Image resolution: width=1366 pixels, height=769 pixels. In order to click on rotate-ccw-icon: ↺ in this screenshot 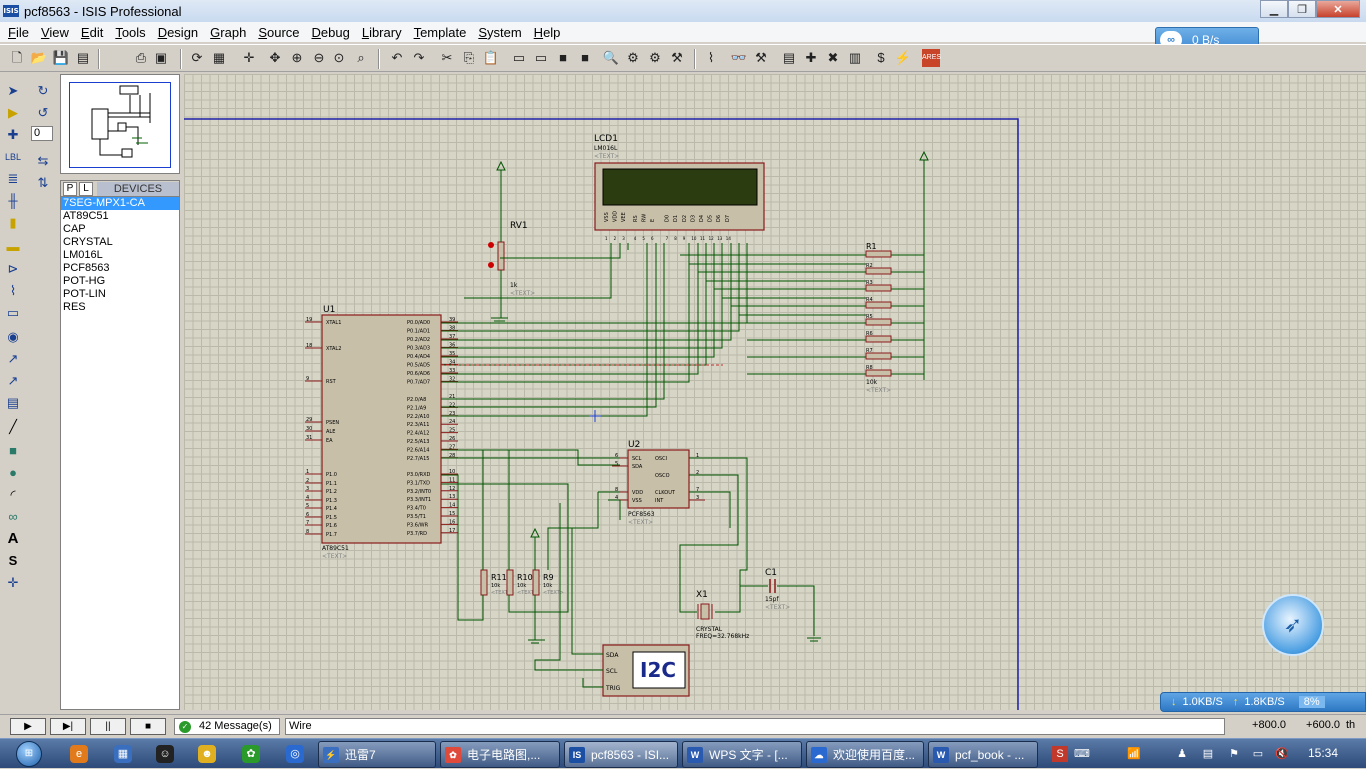, I will do `click(43, 113)`.